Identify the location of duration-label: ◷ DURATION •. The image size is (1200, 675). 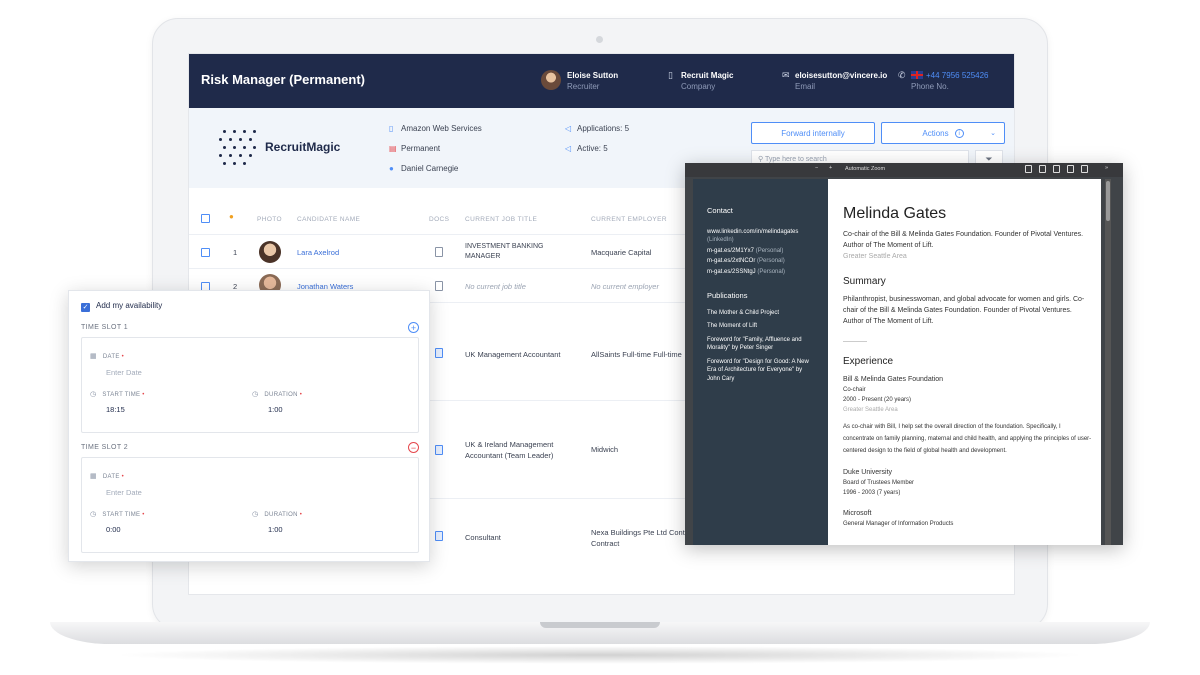
(277, 394).